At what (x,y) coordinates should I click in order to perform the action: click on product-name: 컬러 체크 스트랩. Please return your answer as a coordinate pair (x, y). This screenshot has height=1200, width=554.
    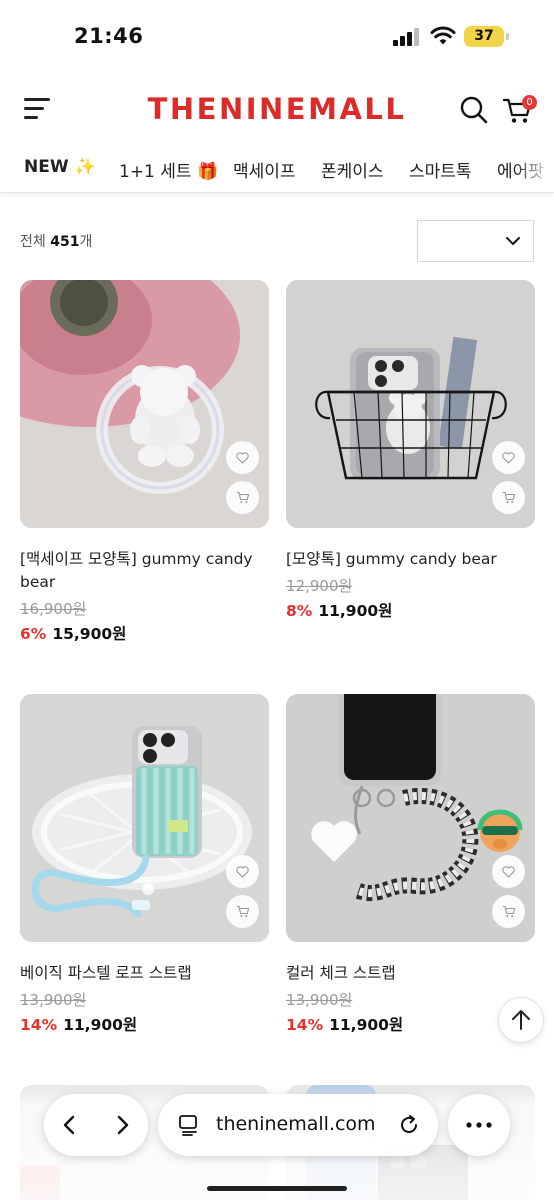
    Looking at the image, I should click on (410, 973).